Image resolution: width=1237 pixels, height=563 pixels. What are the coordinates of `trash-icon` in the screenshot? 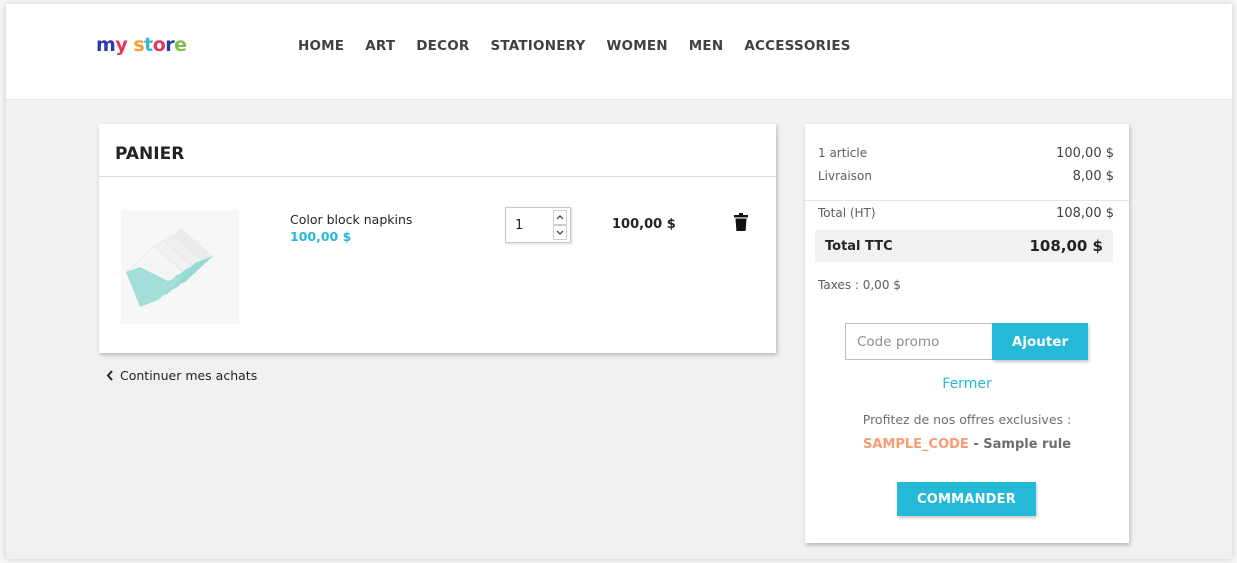 It's located at (741, 222).